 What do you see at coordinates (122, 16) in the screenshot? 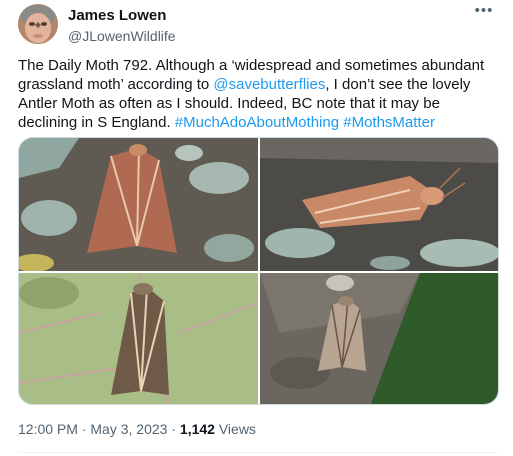
I see `display-name: James Lowen` at bounding box center [122, 16].